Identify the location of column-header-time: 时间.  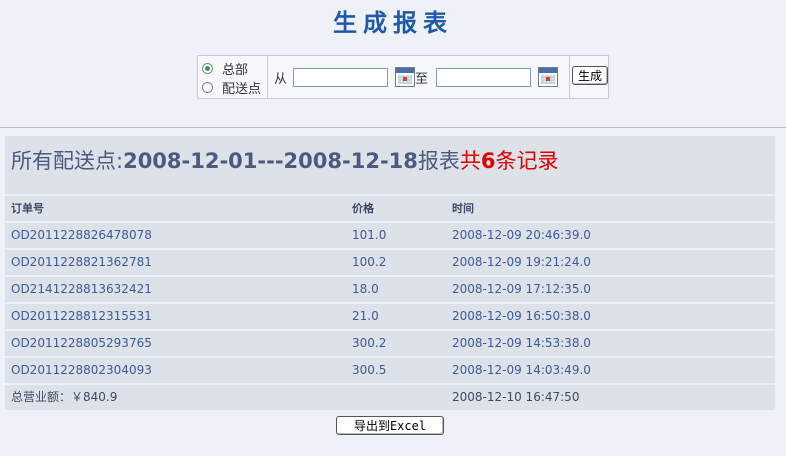
(463, 208).